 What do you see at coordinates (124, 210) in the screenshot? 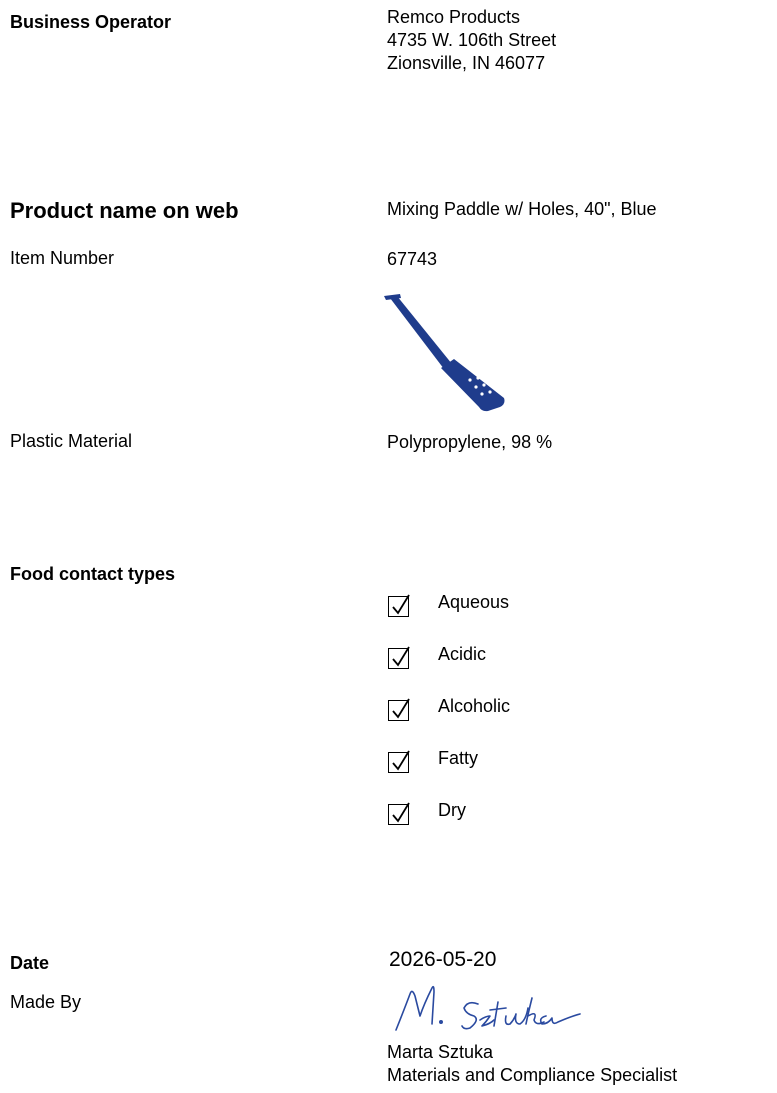
I see `product-name-label: Product name on web` at bounding box center [124, 210].